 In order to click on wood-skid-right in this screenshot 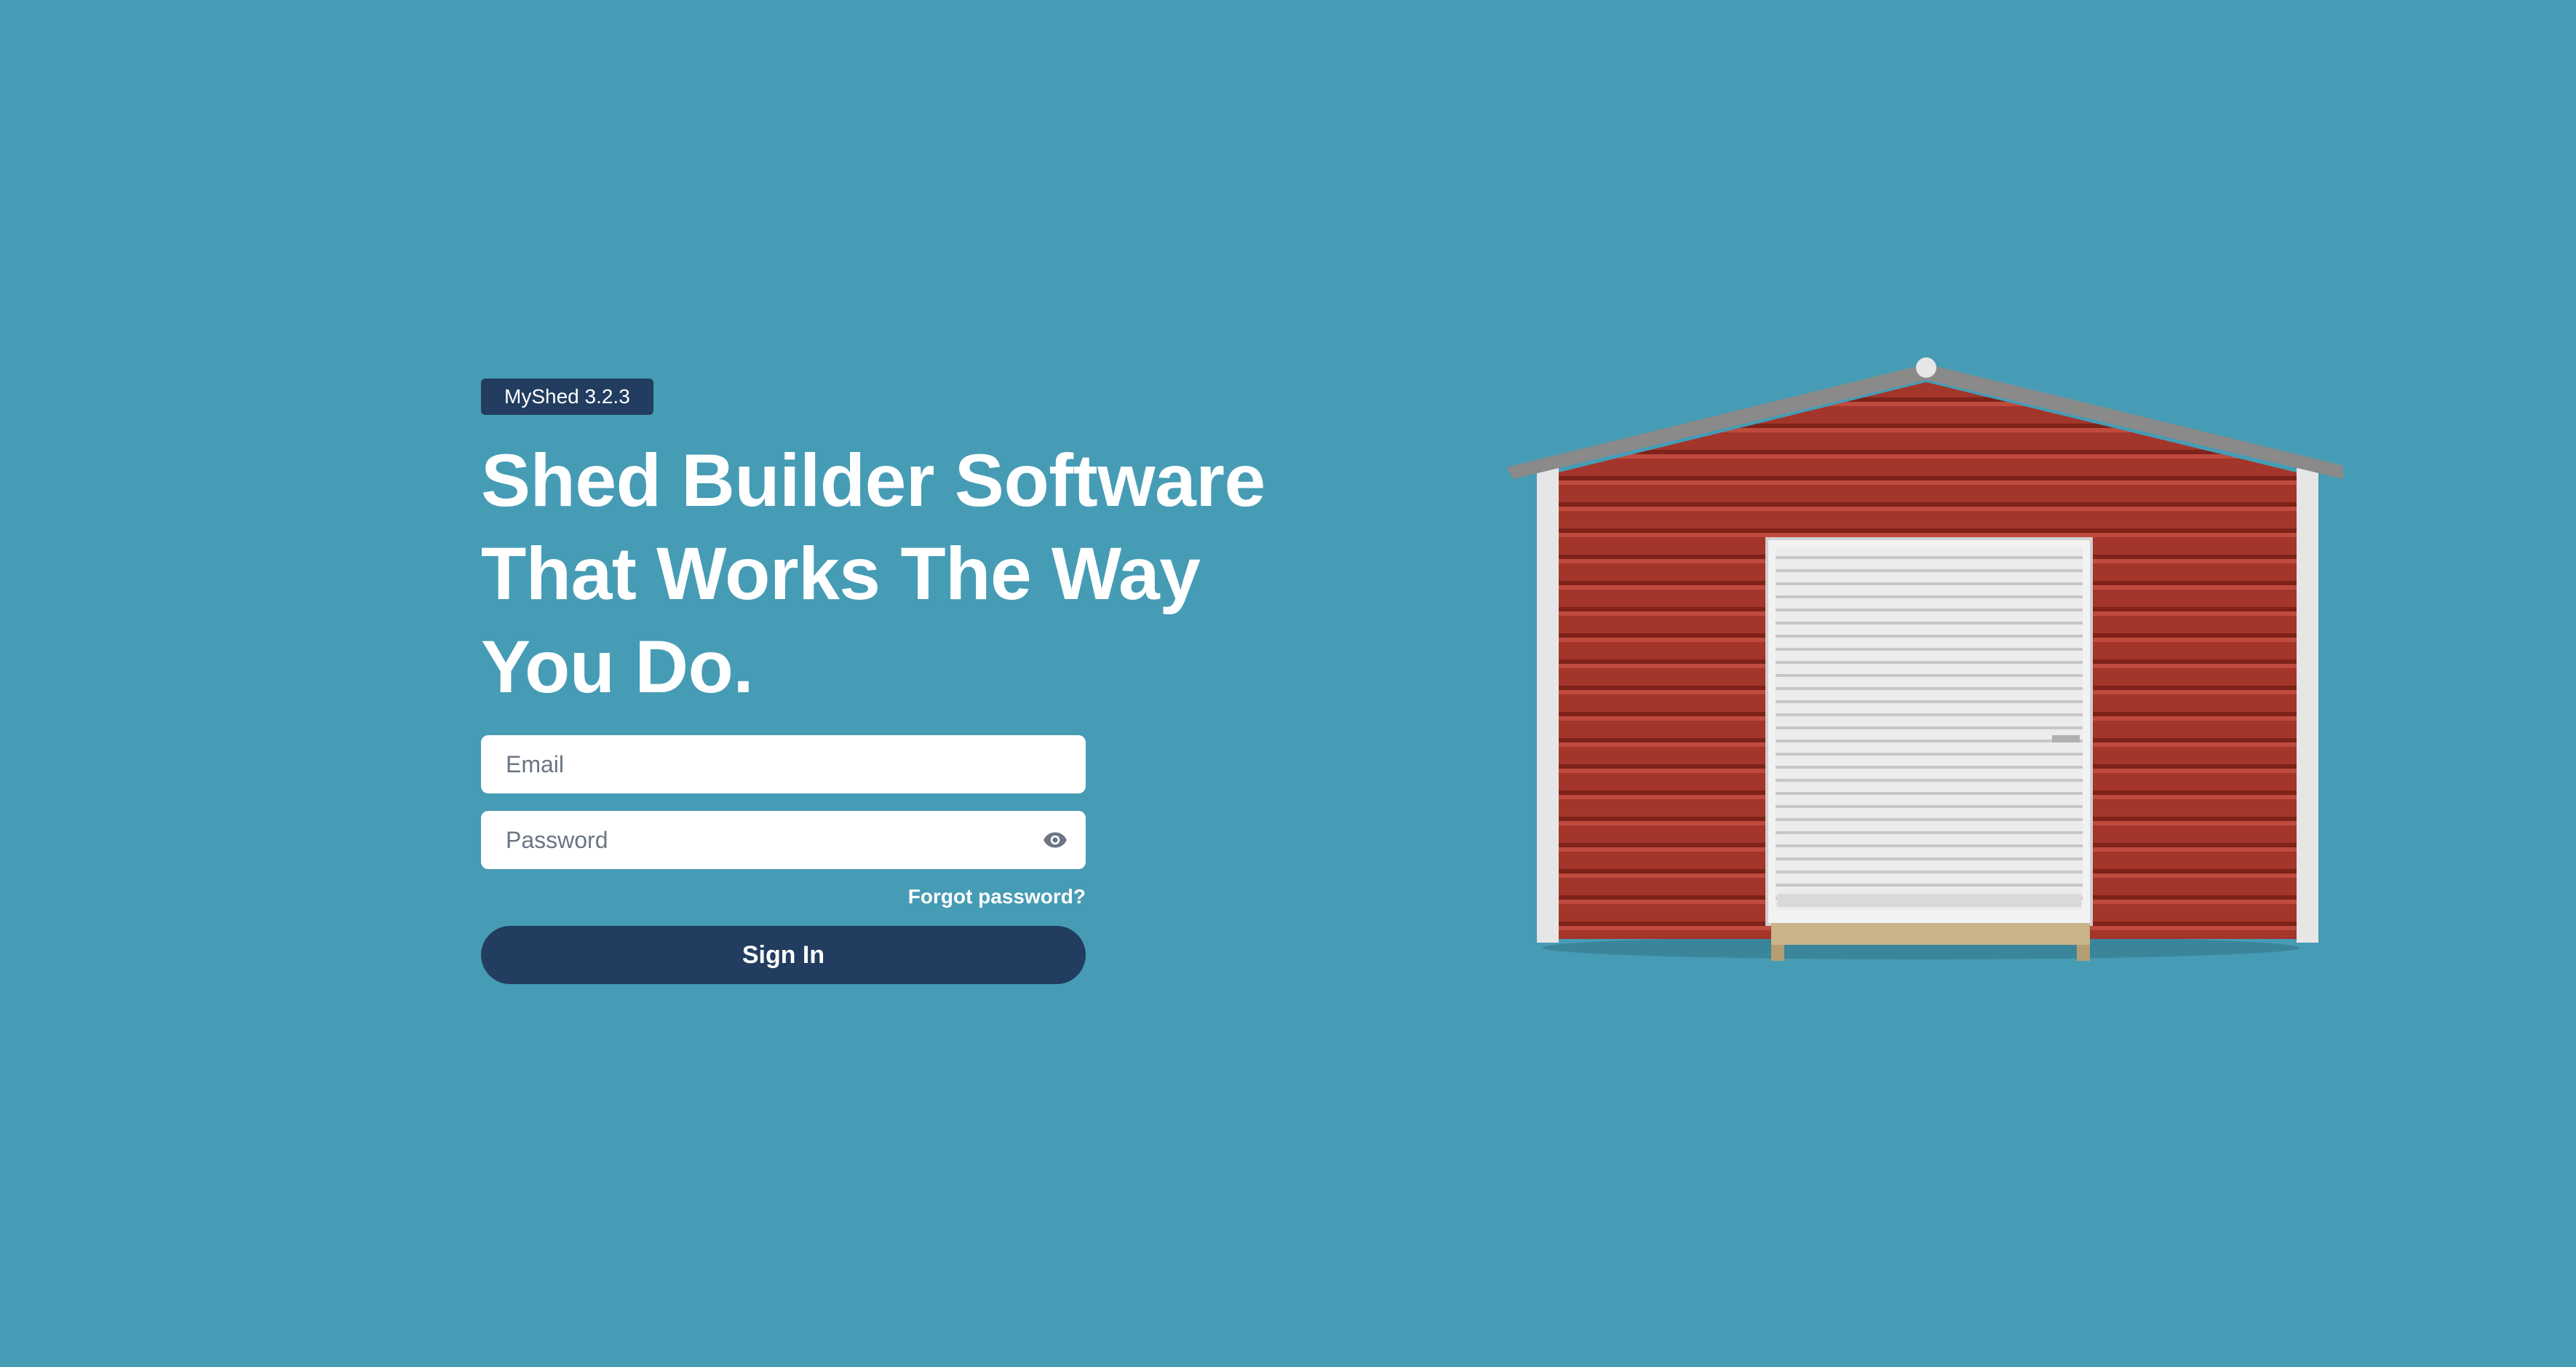, I will do `click(2083, 953)`.